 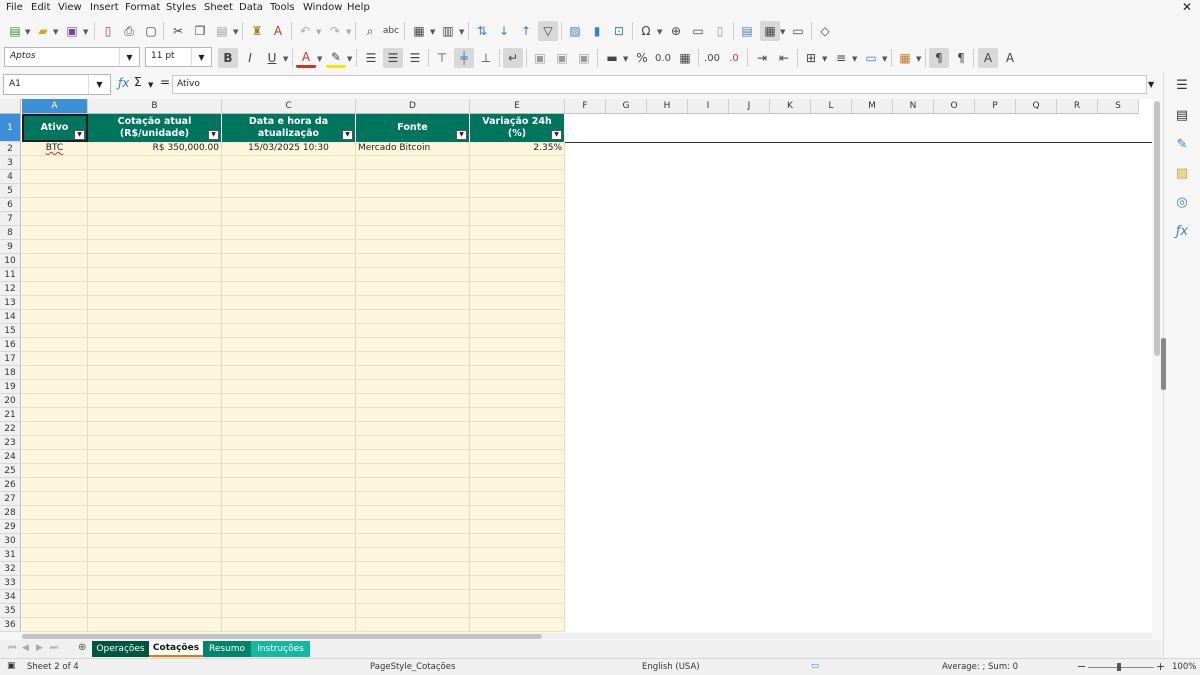 I want to click on sort-icon: ⇅, so click(x=482, y=31).